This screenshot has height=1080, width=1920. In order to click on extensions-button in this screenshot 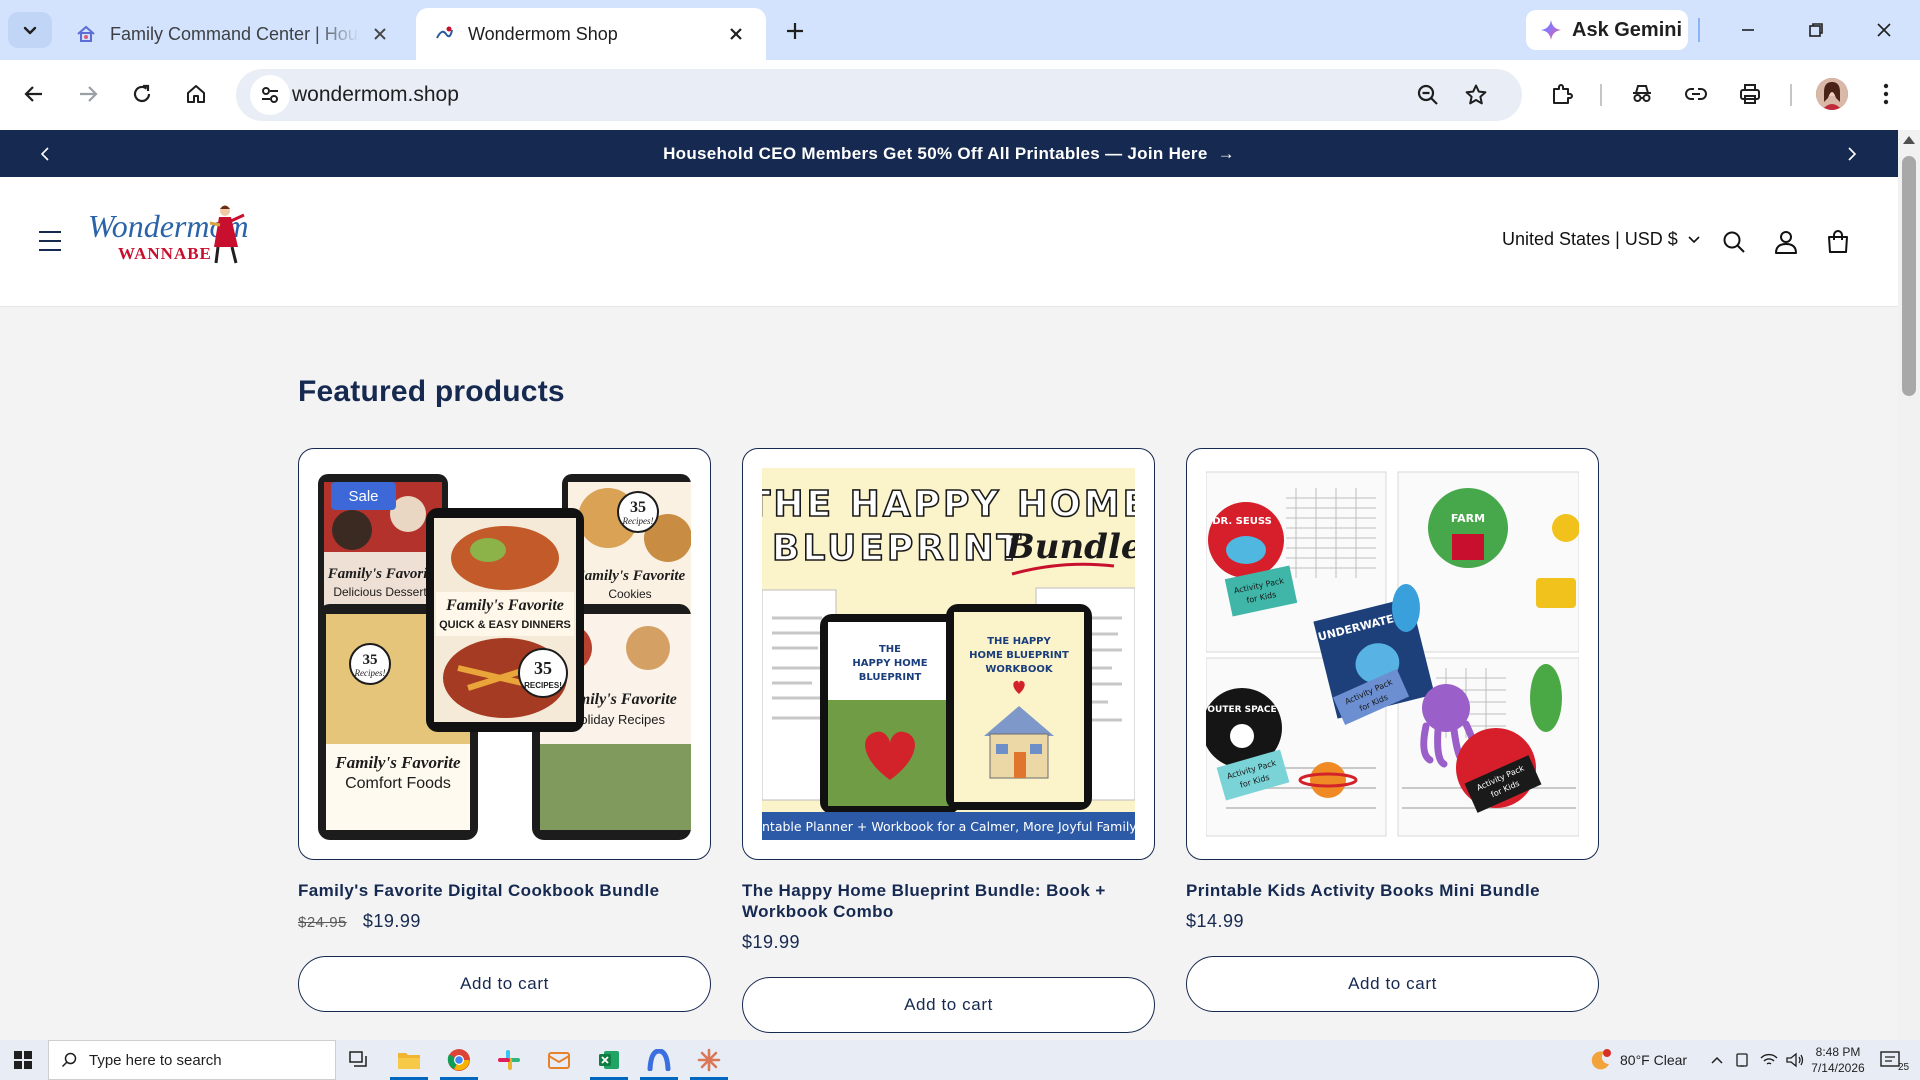, I will do `click(1562, 94)`.